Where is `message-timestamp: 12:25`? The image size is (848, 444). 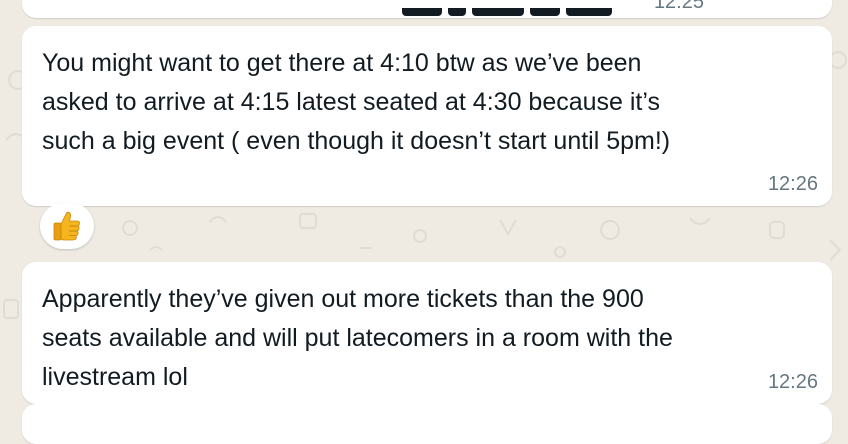 message-timestamp: 12:25 is located at coordinates (678, 6).